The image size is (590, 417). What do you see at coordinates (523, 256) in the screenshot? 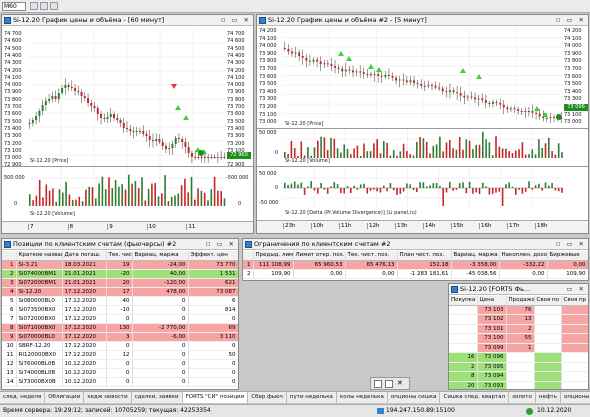
I see `column-header: Накоплен. доход` at bounding box center [523, 256].